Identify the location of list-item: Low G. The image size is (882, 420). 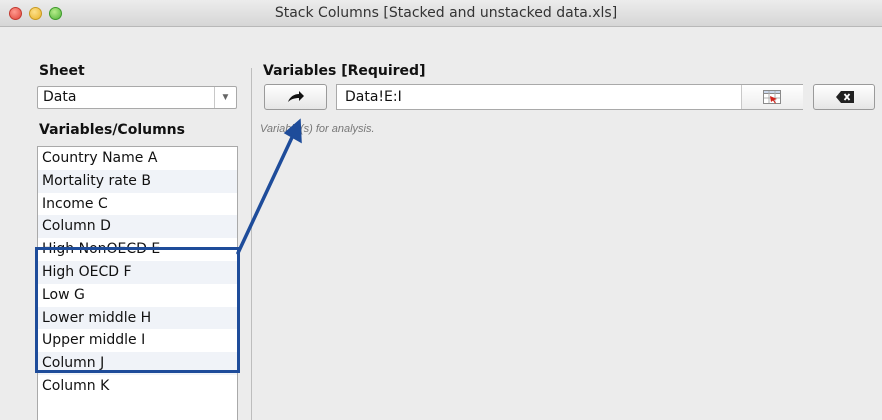
(137, 295).